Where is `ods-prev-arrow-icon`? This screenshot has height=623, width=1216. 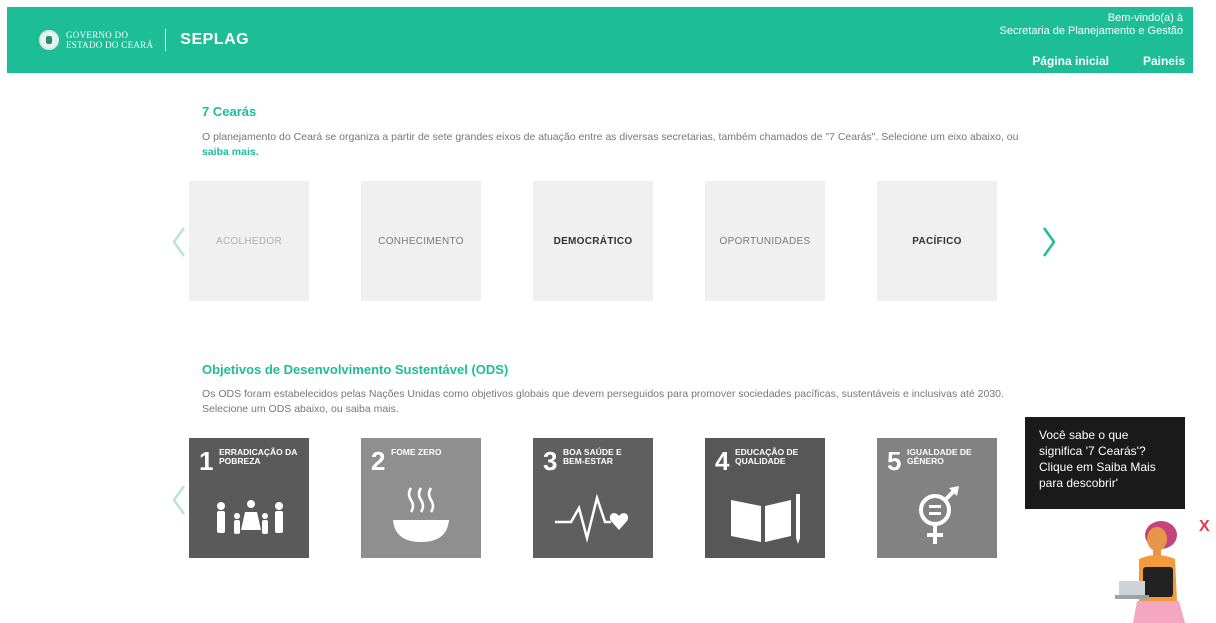 ods-prev-arrow-icon is located at coordinates (179, 500).